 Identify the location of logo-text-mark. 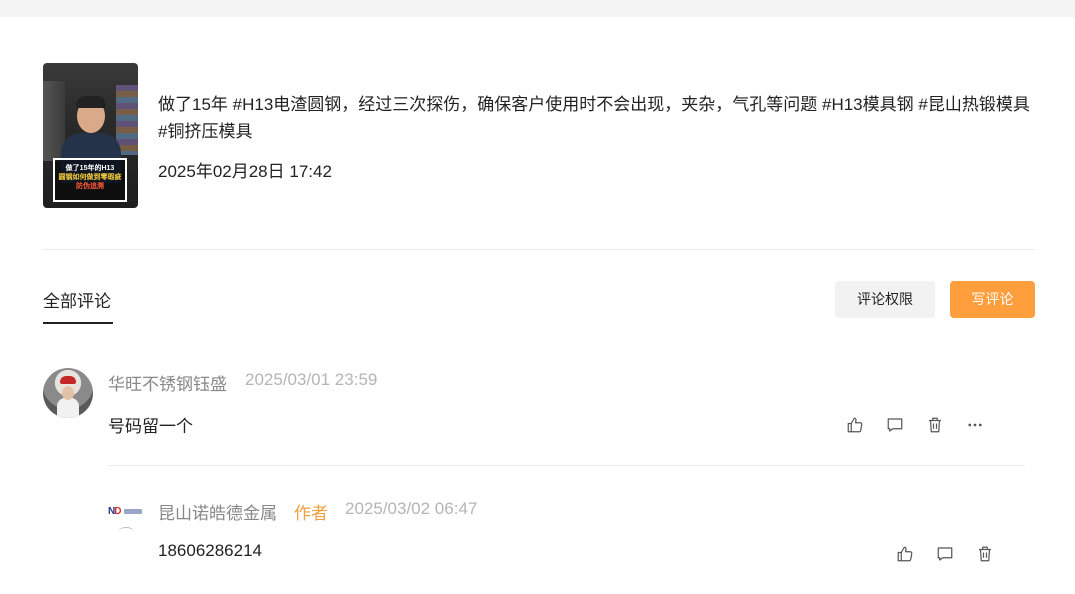
(133, 511).